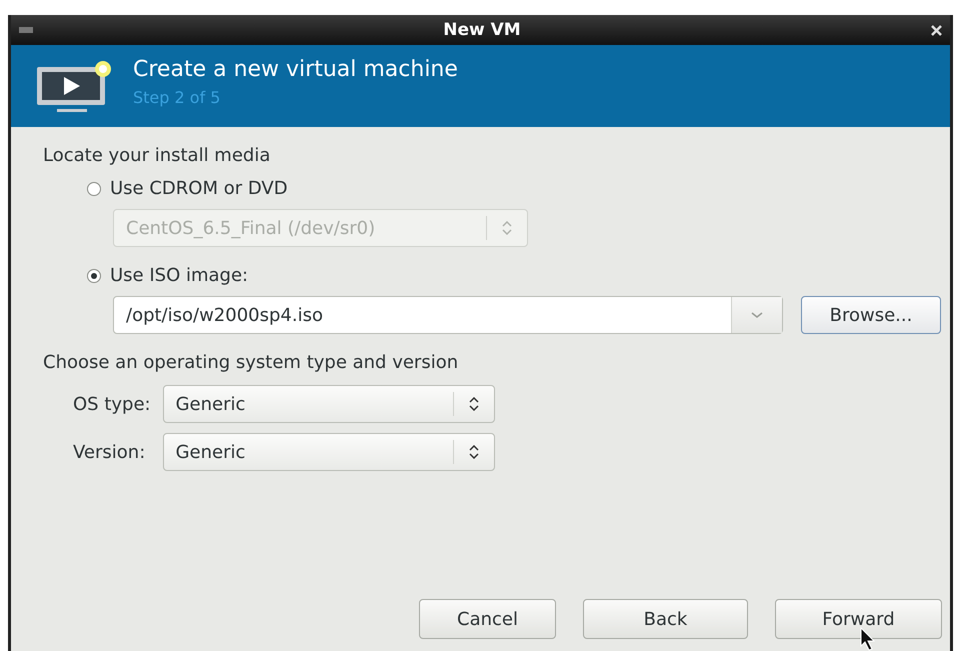 Image resolution: width=961 pixels, height=651 pixels. Describe the element at coordinates (858, 619) in the screenshot. I see `dialog-button: Forward` at that location.